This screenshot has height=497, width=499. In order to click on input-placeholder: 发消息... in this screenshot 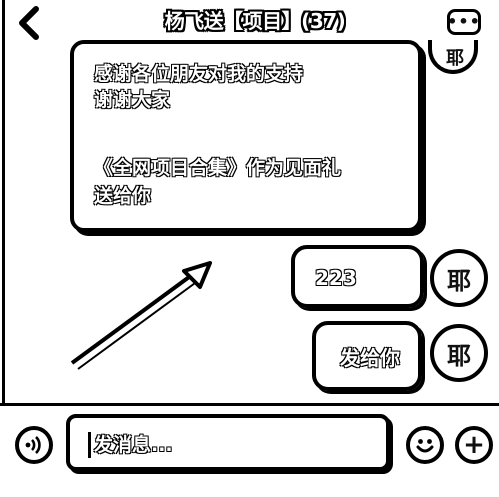, I will do `click(133, 445)`.